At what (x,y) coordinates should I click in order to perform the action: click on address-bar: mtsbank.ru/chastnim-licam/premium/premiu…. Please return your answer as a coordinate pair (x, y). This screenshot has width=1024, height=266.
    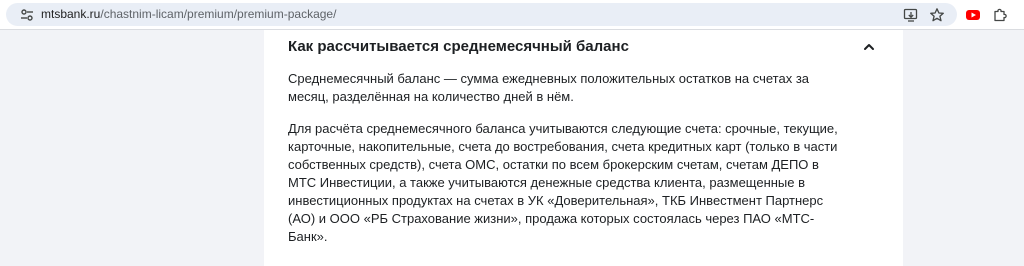
    Looking at the image, I should click on (481, 14).